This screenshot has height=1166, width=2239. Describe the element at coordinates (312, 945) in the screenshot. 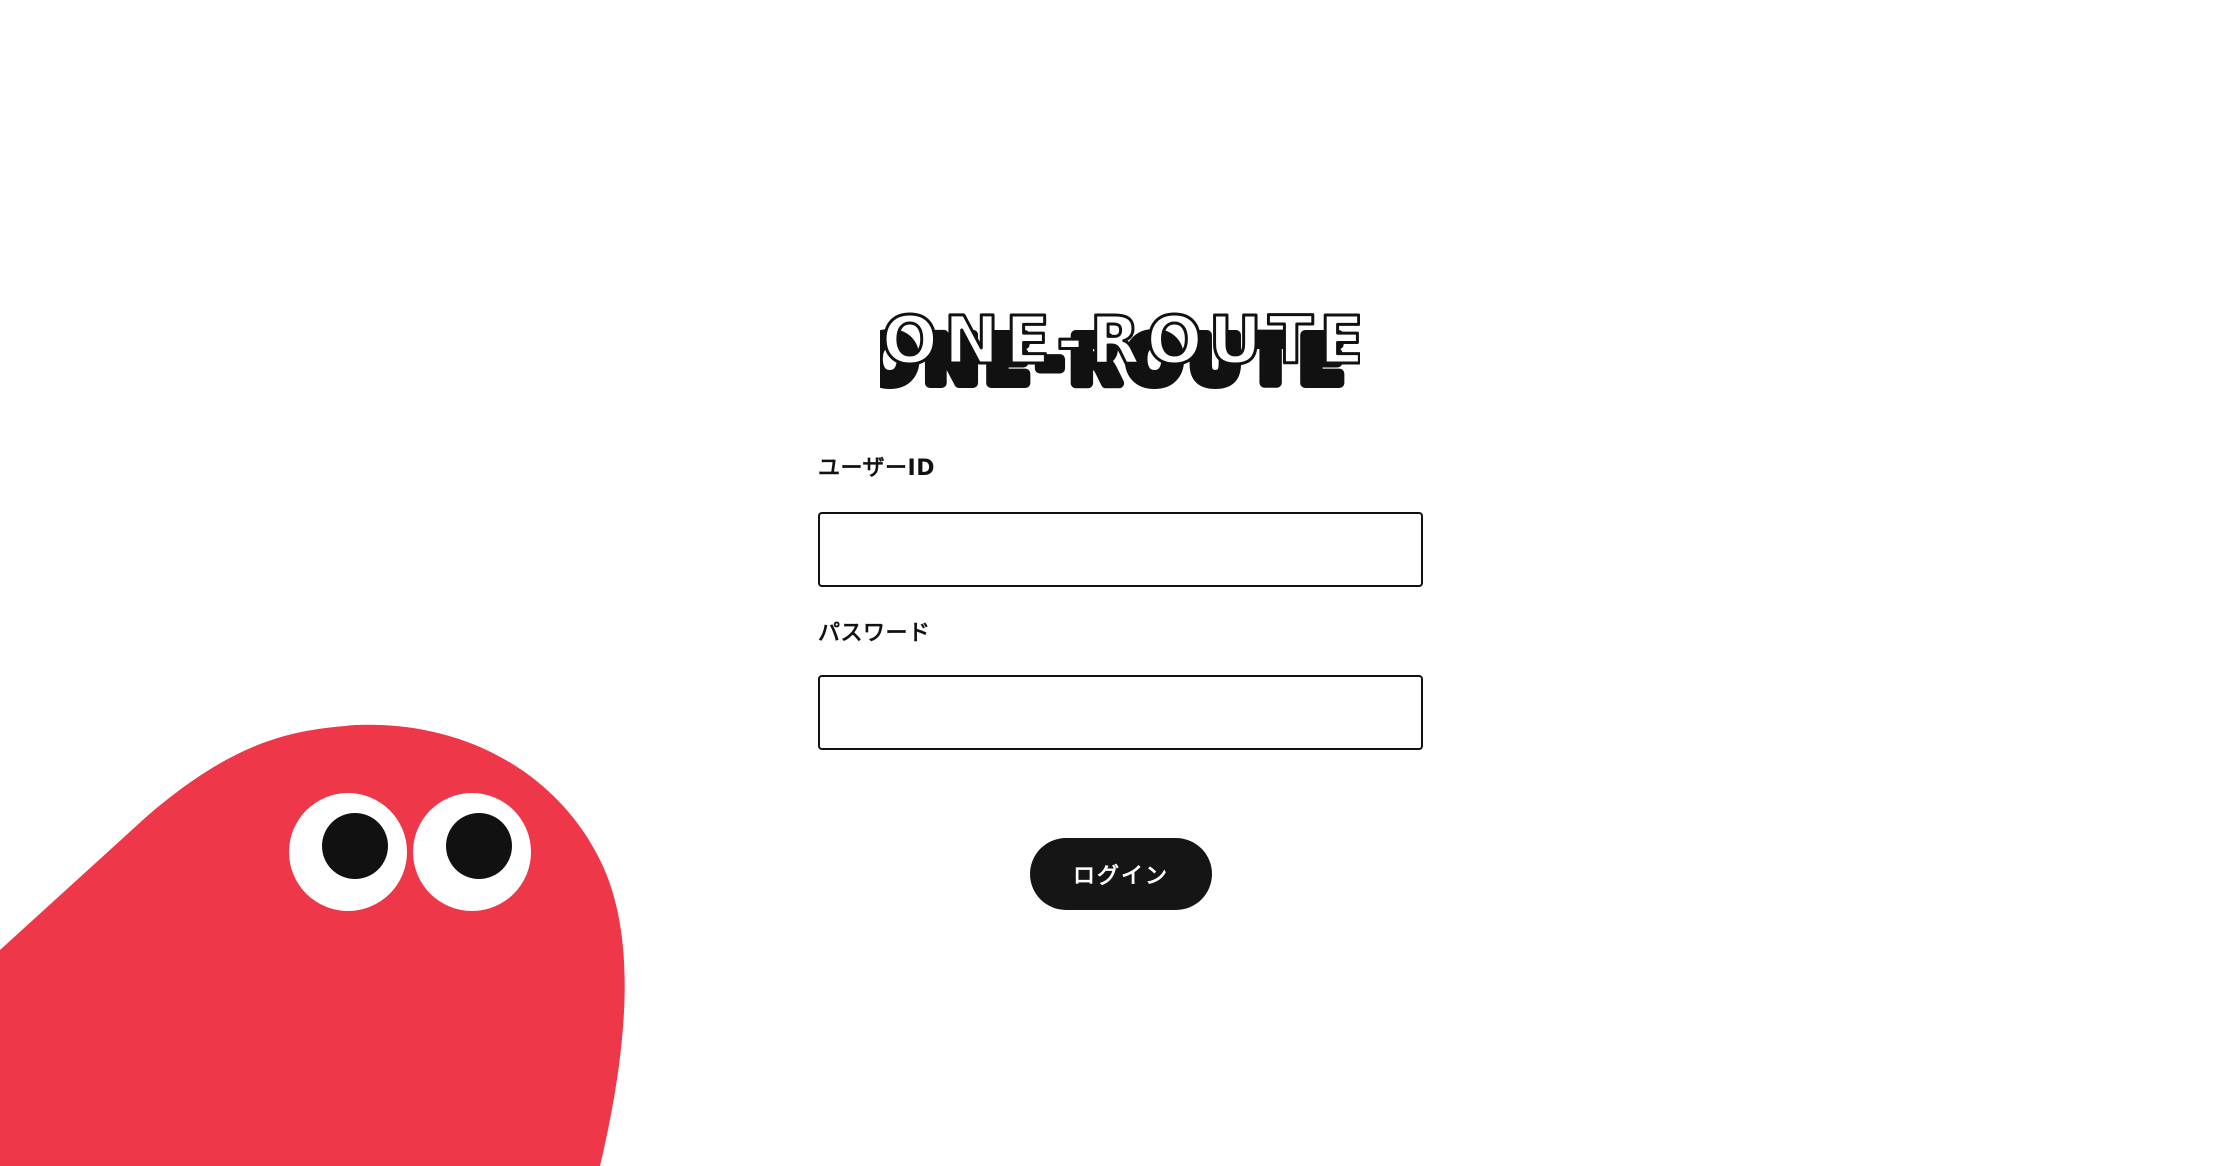

I see `mascot-body` at that location.